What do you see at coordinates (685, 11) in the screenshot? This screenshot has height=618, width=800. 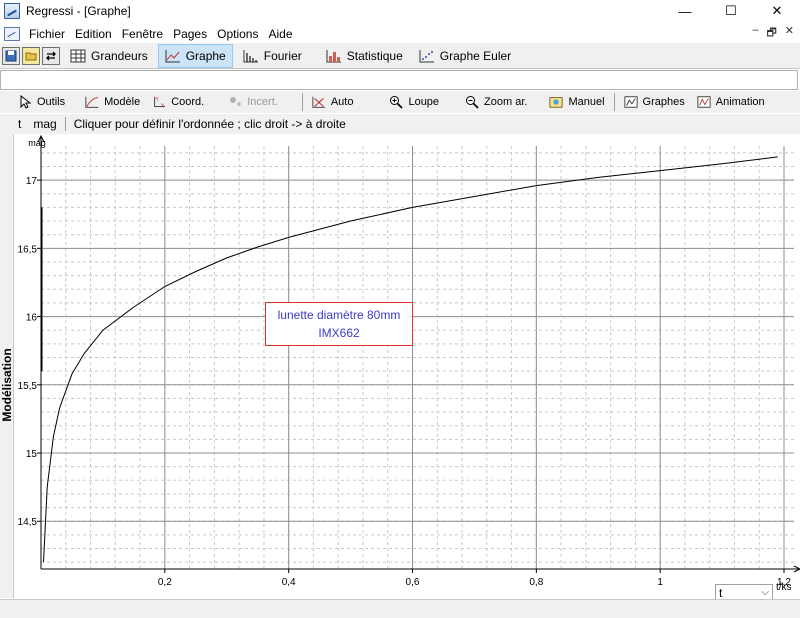 I see `minimize-button: —` at bounding box center [685, 11].